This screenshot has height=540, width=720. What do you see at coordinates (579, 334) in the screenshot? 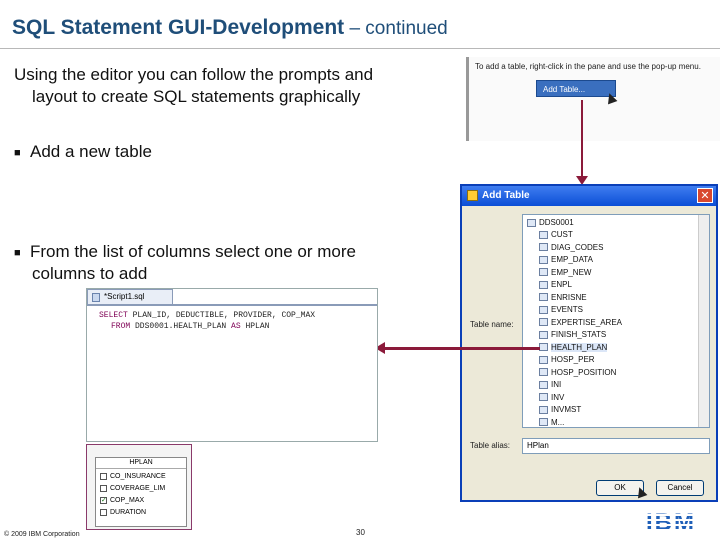
I see `tree-table-label: FINISH_STATS` at bounding box center [579, 334].